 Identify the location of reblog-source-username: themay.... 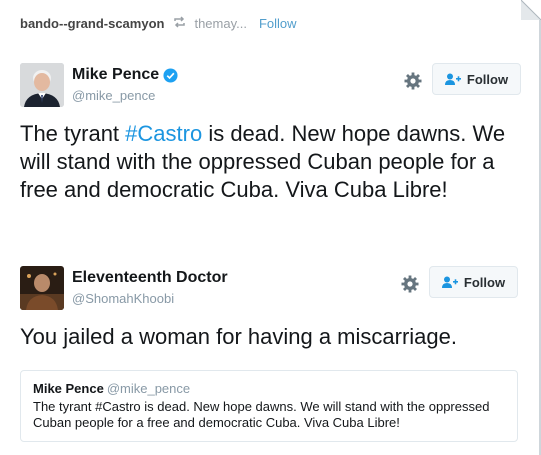
(220, 23).